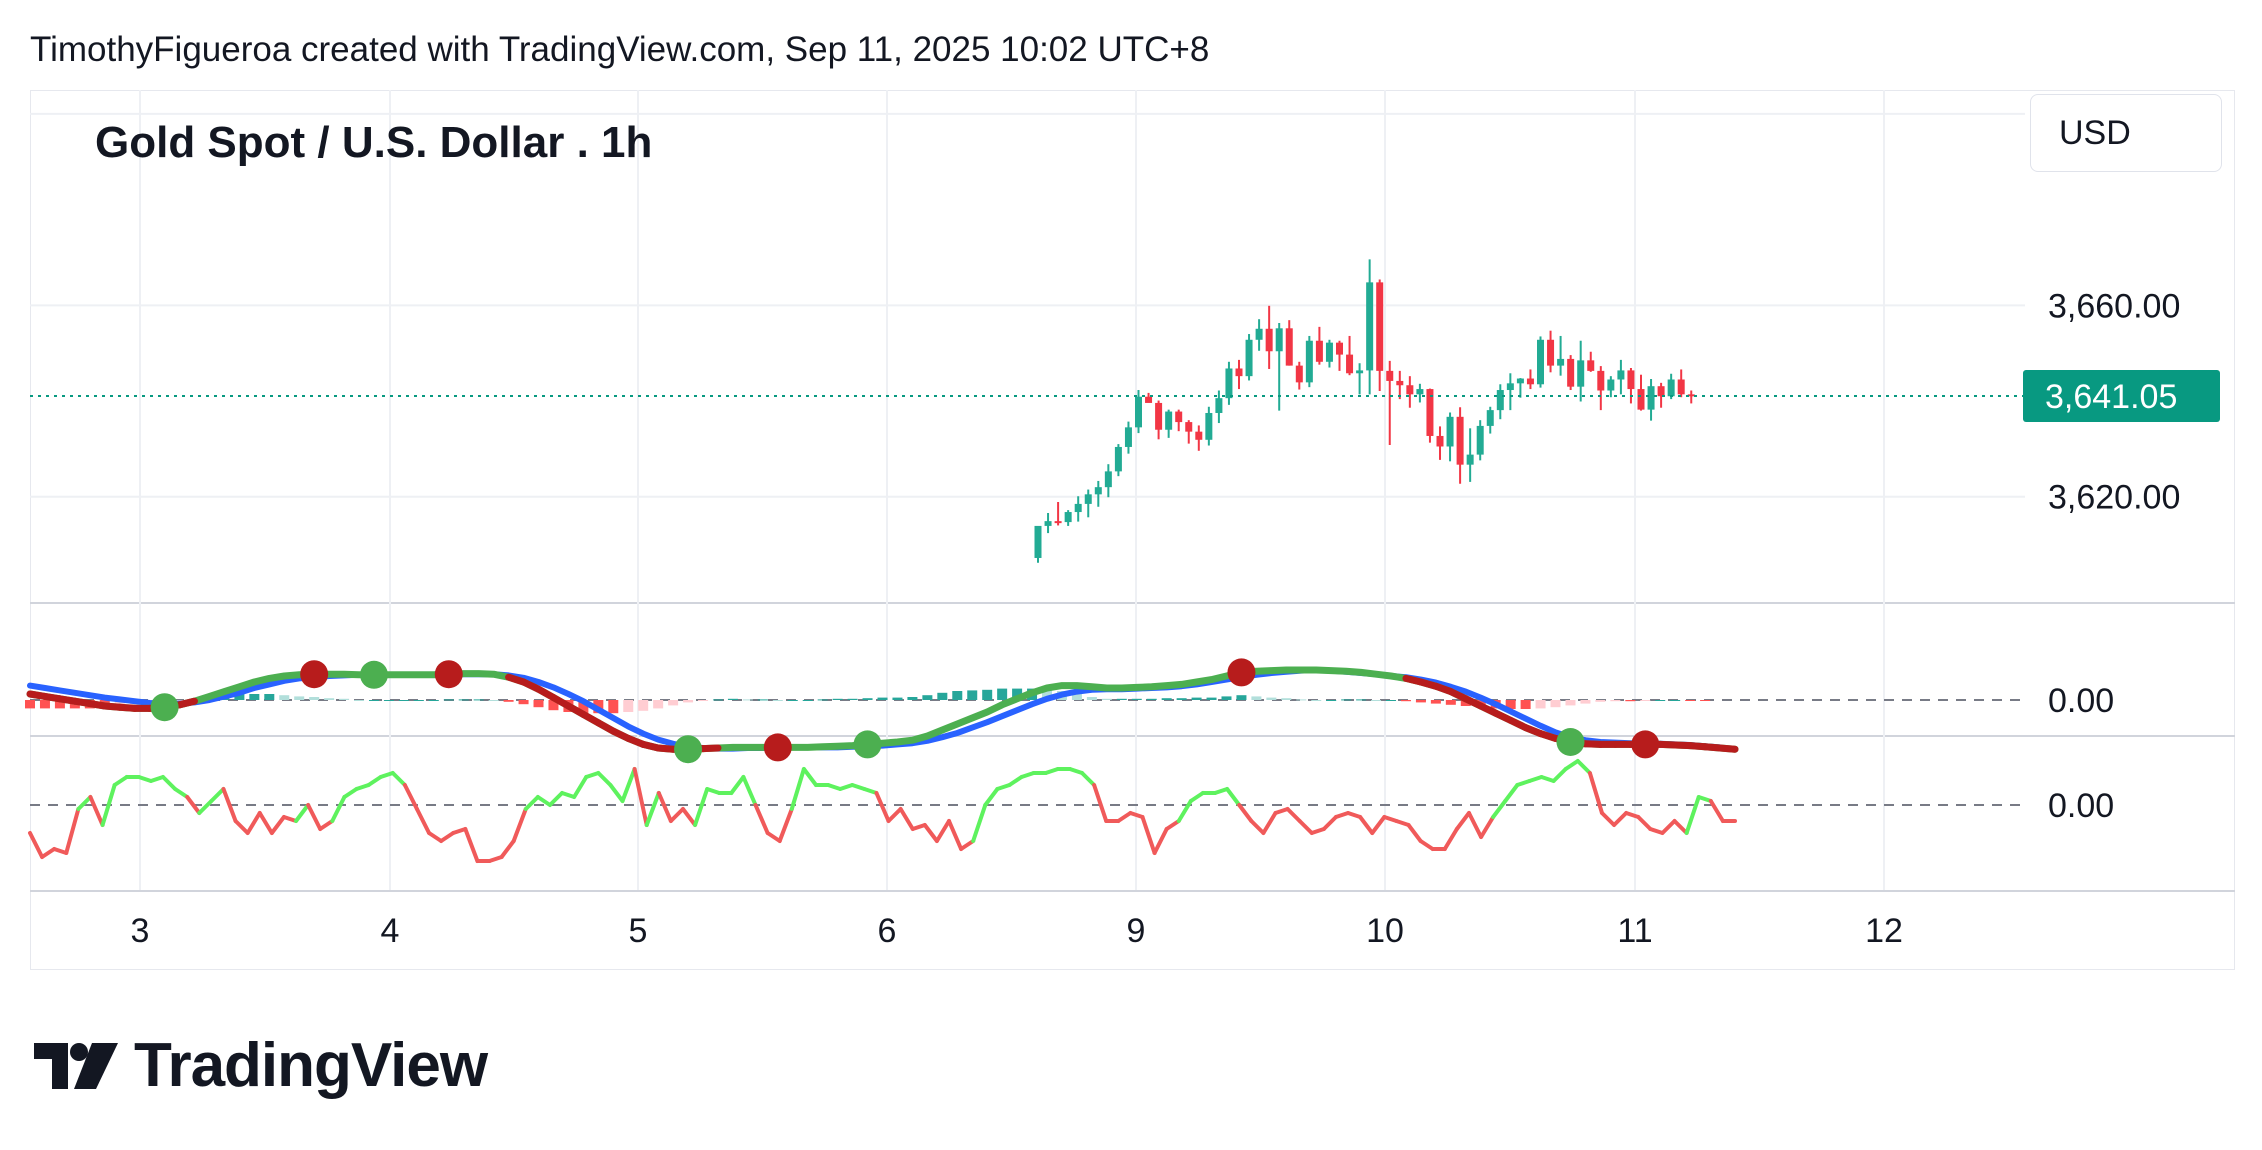  I want to click on tradingview-logo: TradingView, so click(261, 1065).